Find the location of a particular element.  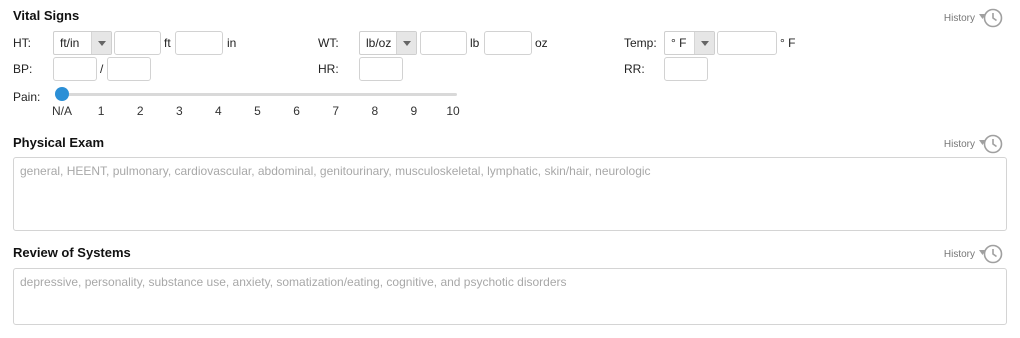

vital-signs-history-button: History is located at coordinates (974, 18).